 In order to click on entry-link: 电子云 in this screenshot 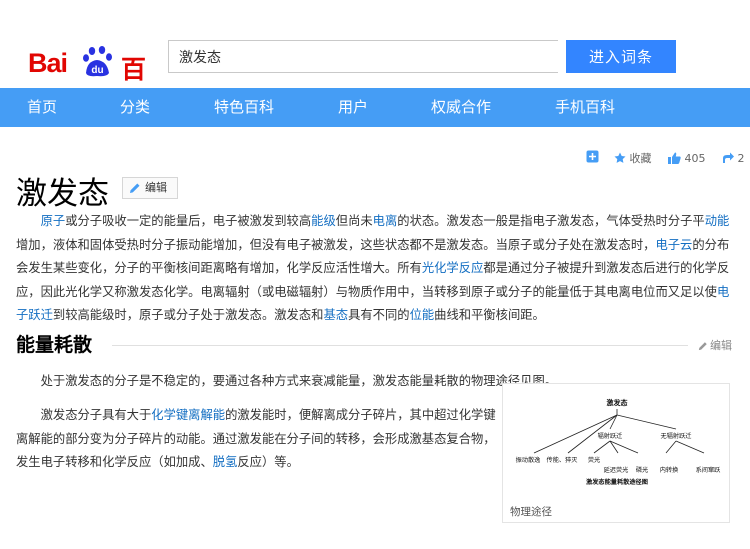, I will do `click(673, 245)`.